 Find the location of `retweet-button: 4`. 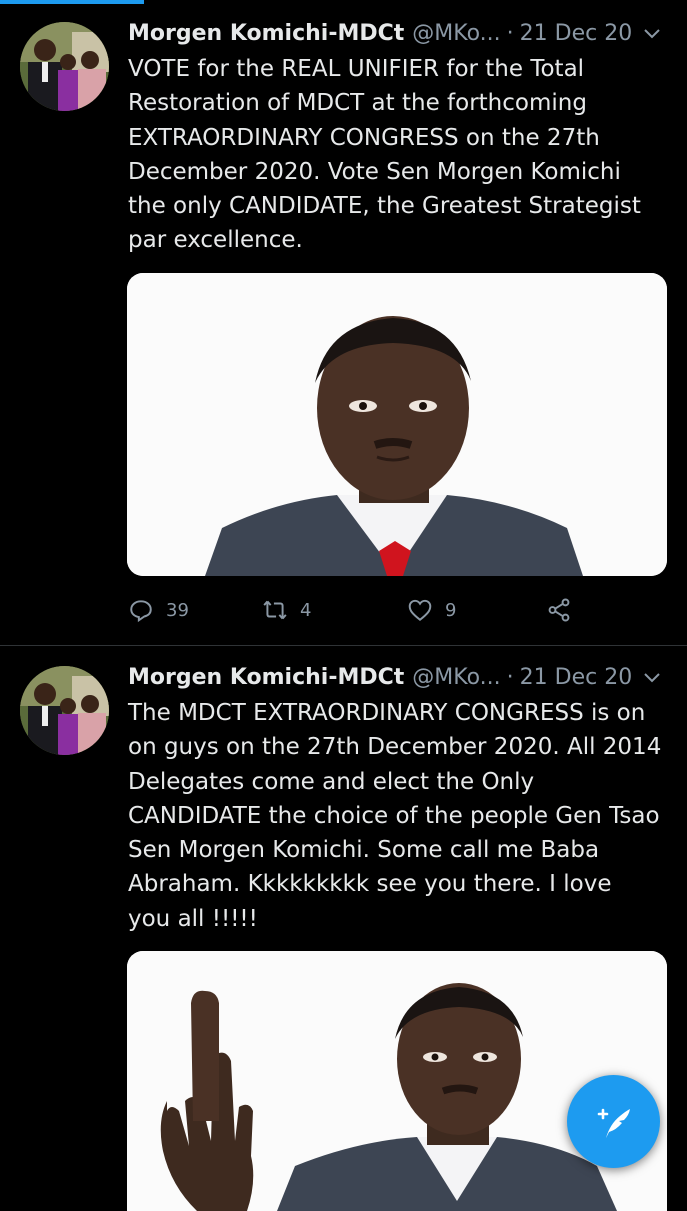

retweet-button: 4 is located at coordinates (286, 610).